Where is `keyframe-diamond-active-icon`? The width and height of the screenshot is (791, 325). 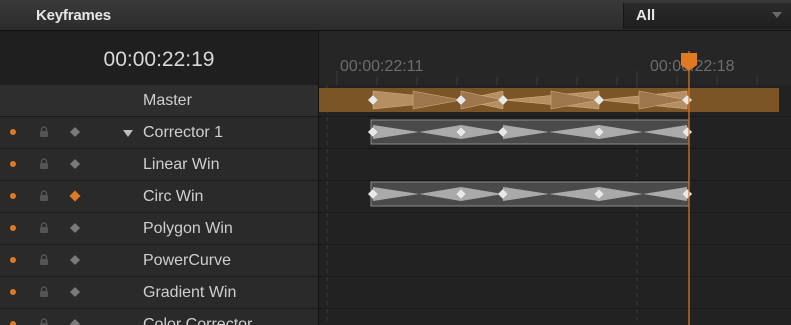 keyframe-diamond-active-icon is located at coordinates (75, 196).